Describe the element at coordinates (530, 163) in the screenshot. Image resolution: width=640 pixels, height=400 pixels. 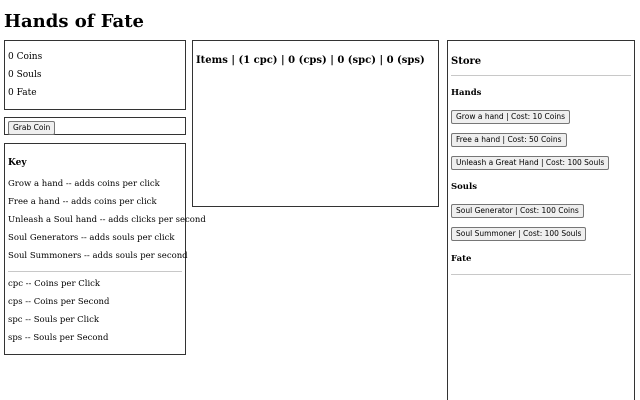
I see `unleash-great-hand-button: Unleash a Great Hand | Cost: 100 Souls` at that location.